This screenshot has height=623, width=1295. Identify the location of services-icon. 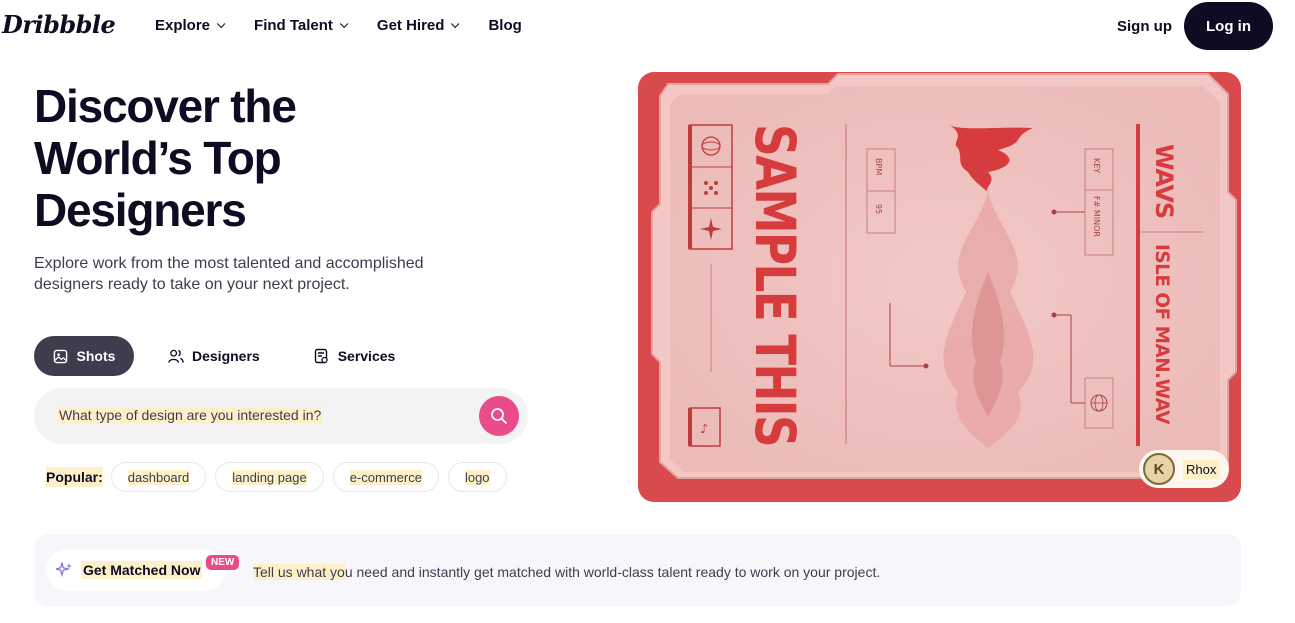
(322, 356).